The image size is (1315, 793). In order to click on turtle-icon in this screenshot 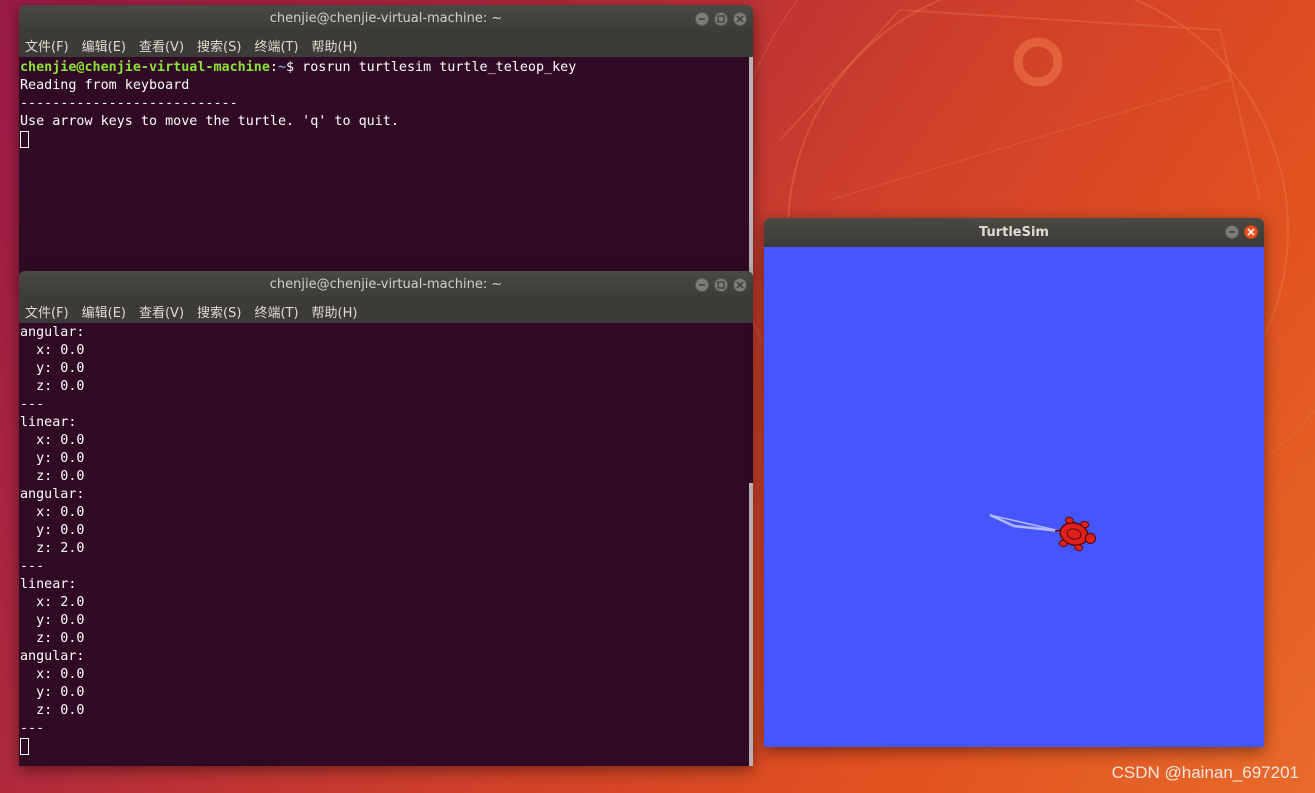, I will do `click(1076, 534)`.